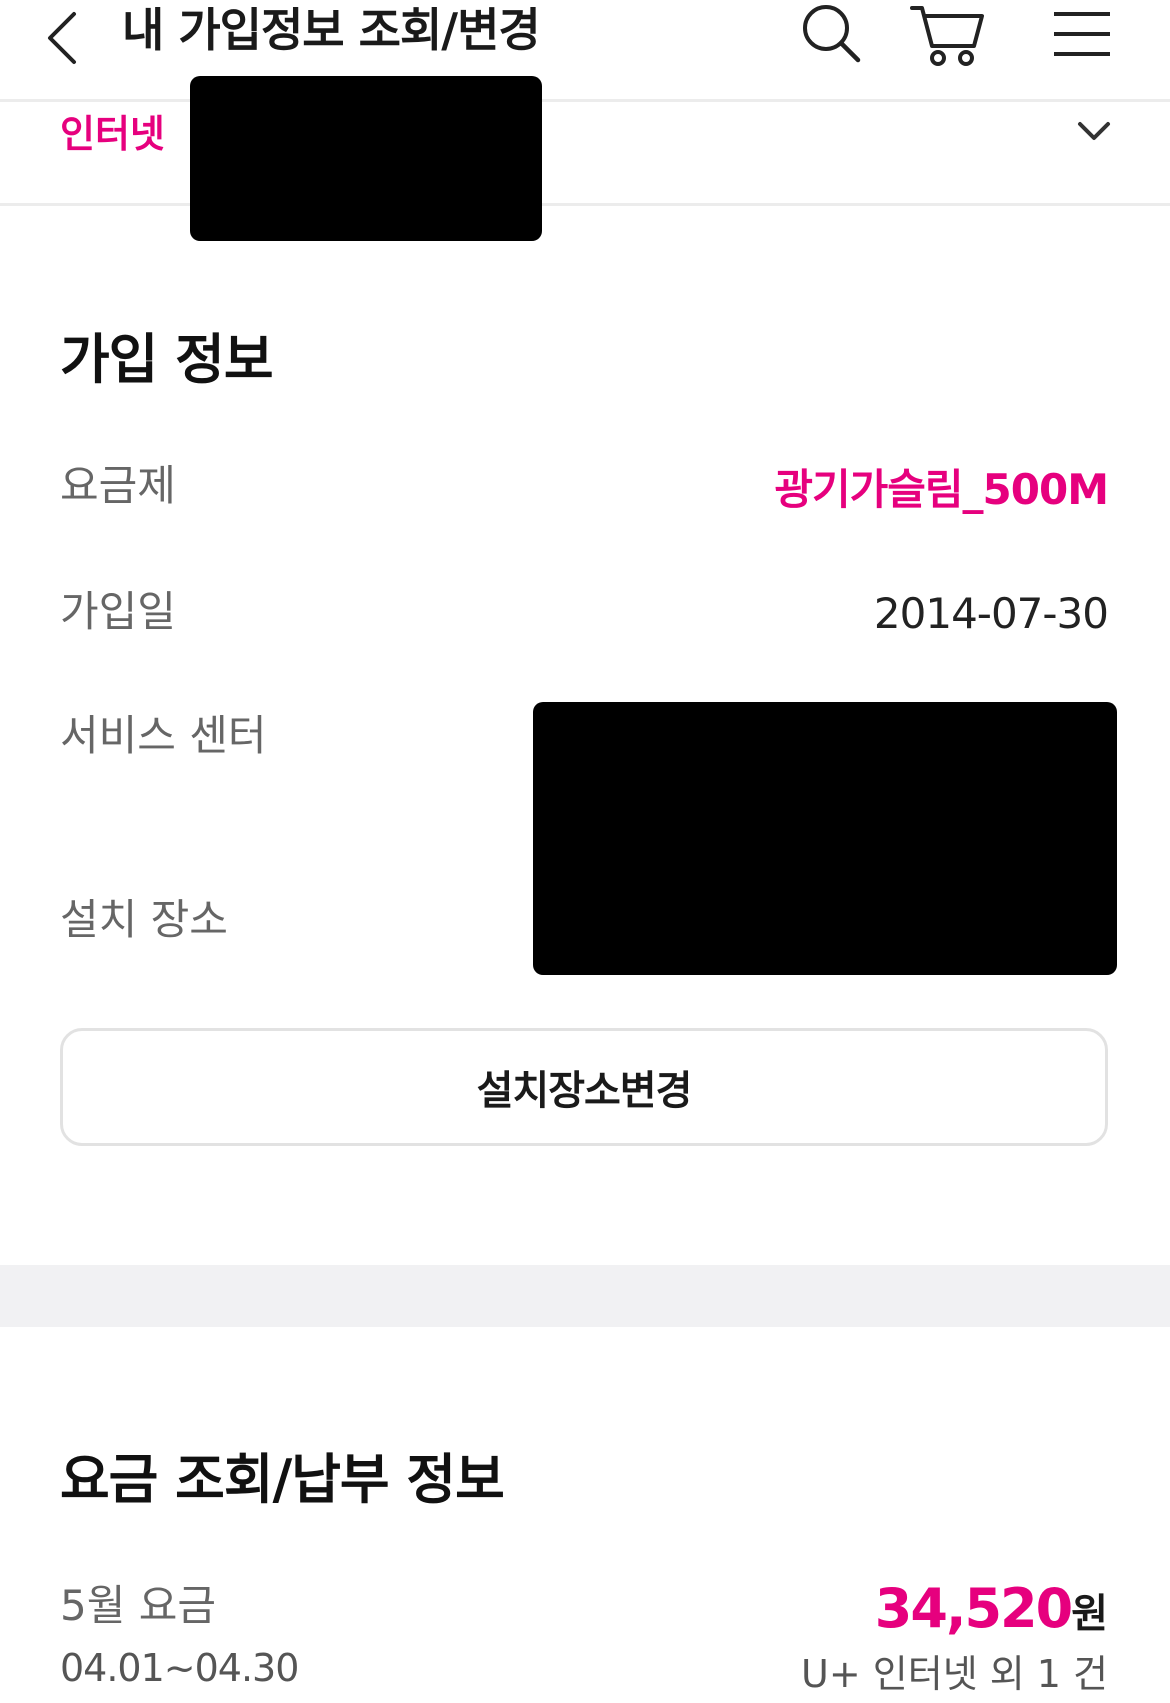 This screenshot has width=1170, height=1703. Describe the element at coordinates (282, 1479) in the screenshot. I see `billing-section-title: 요금 조회/납부 정보` at that location.